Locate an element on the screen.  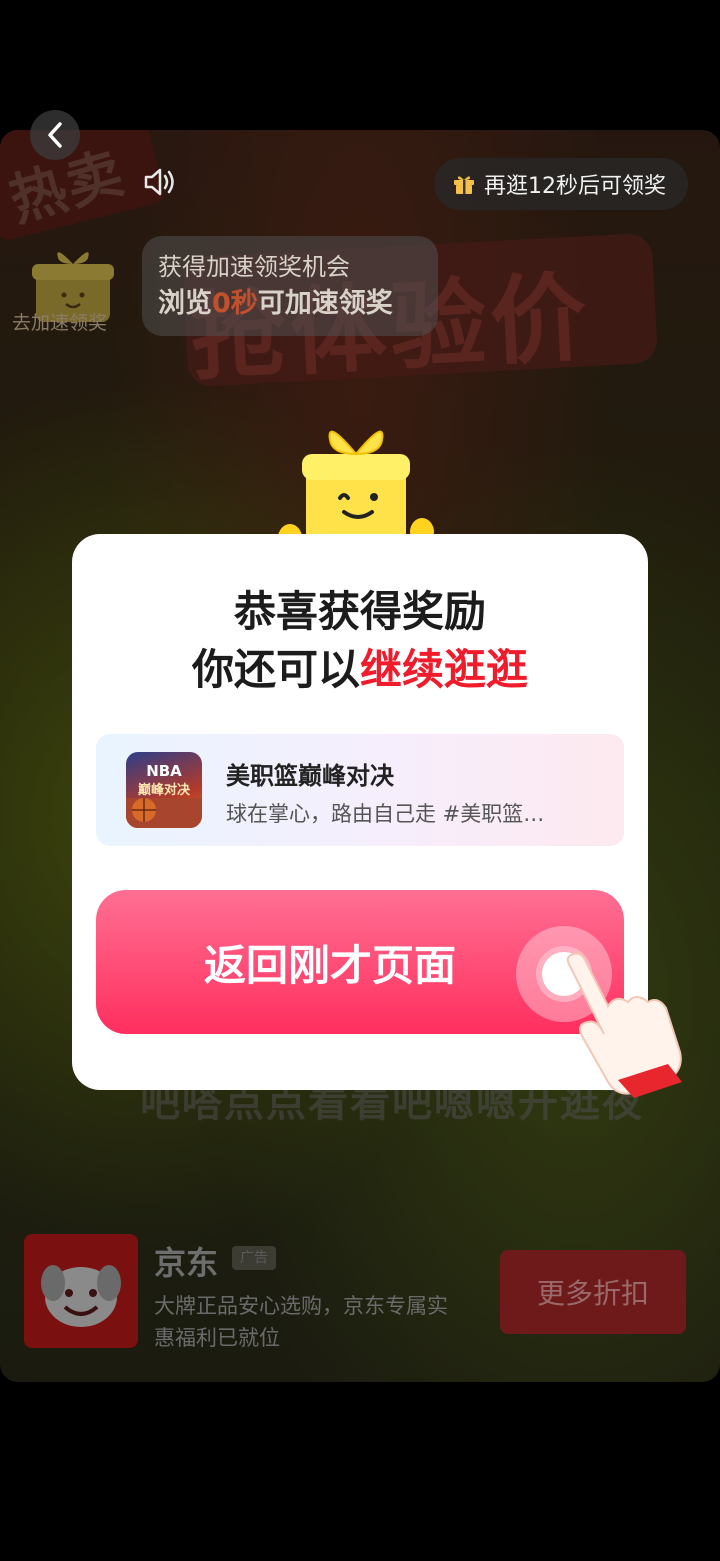
sound-button is located at coordinates (160, 182).